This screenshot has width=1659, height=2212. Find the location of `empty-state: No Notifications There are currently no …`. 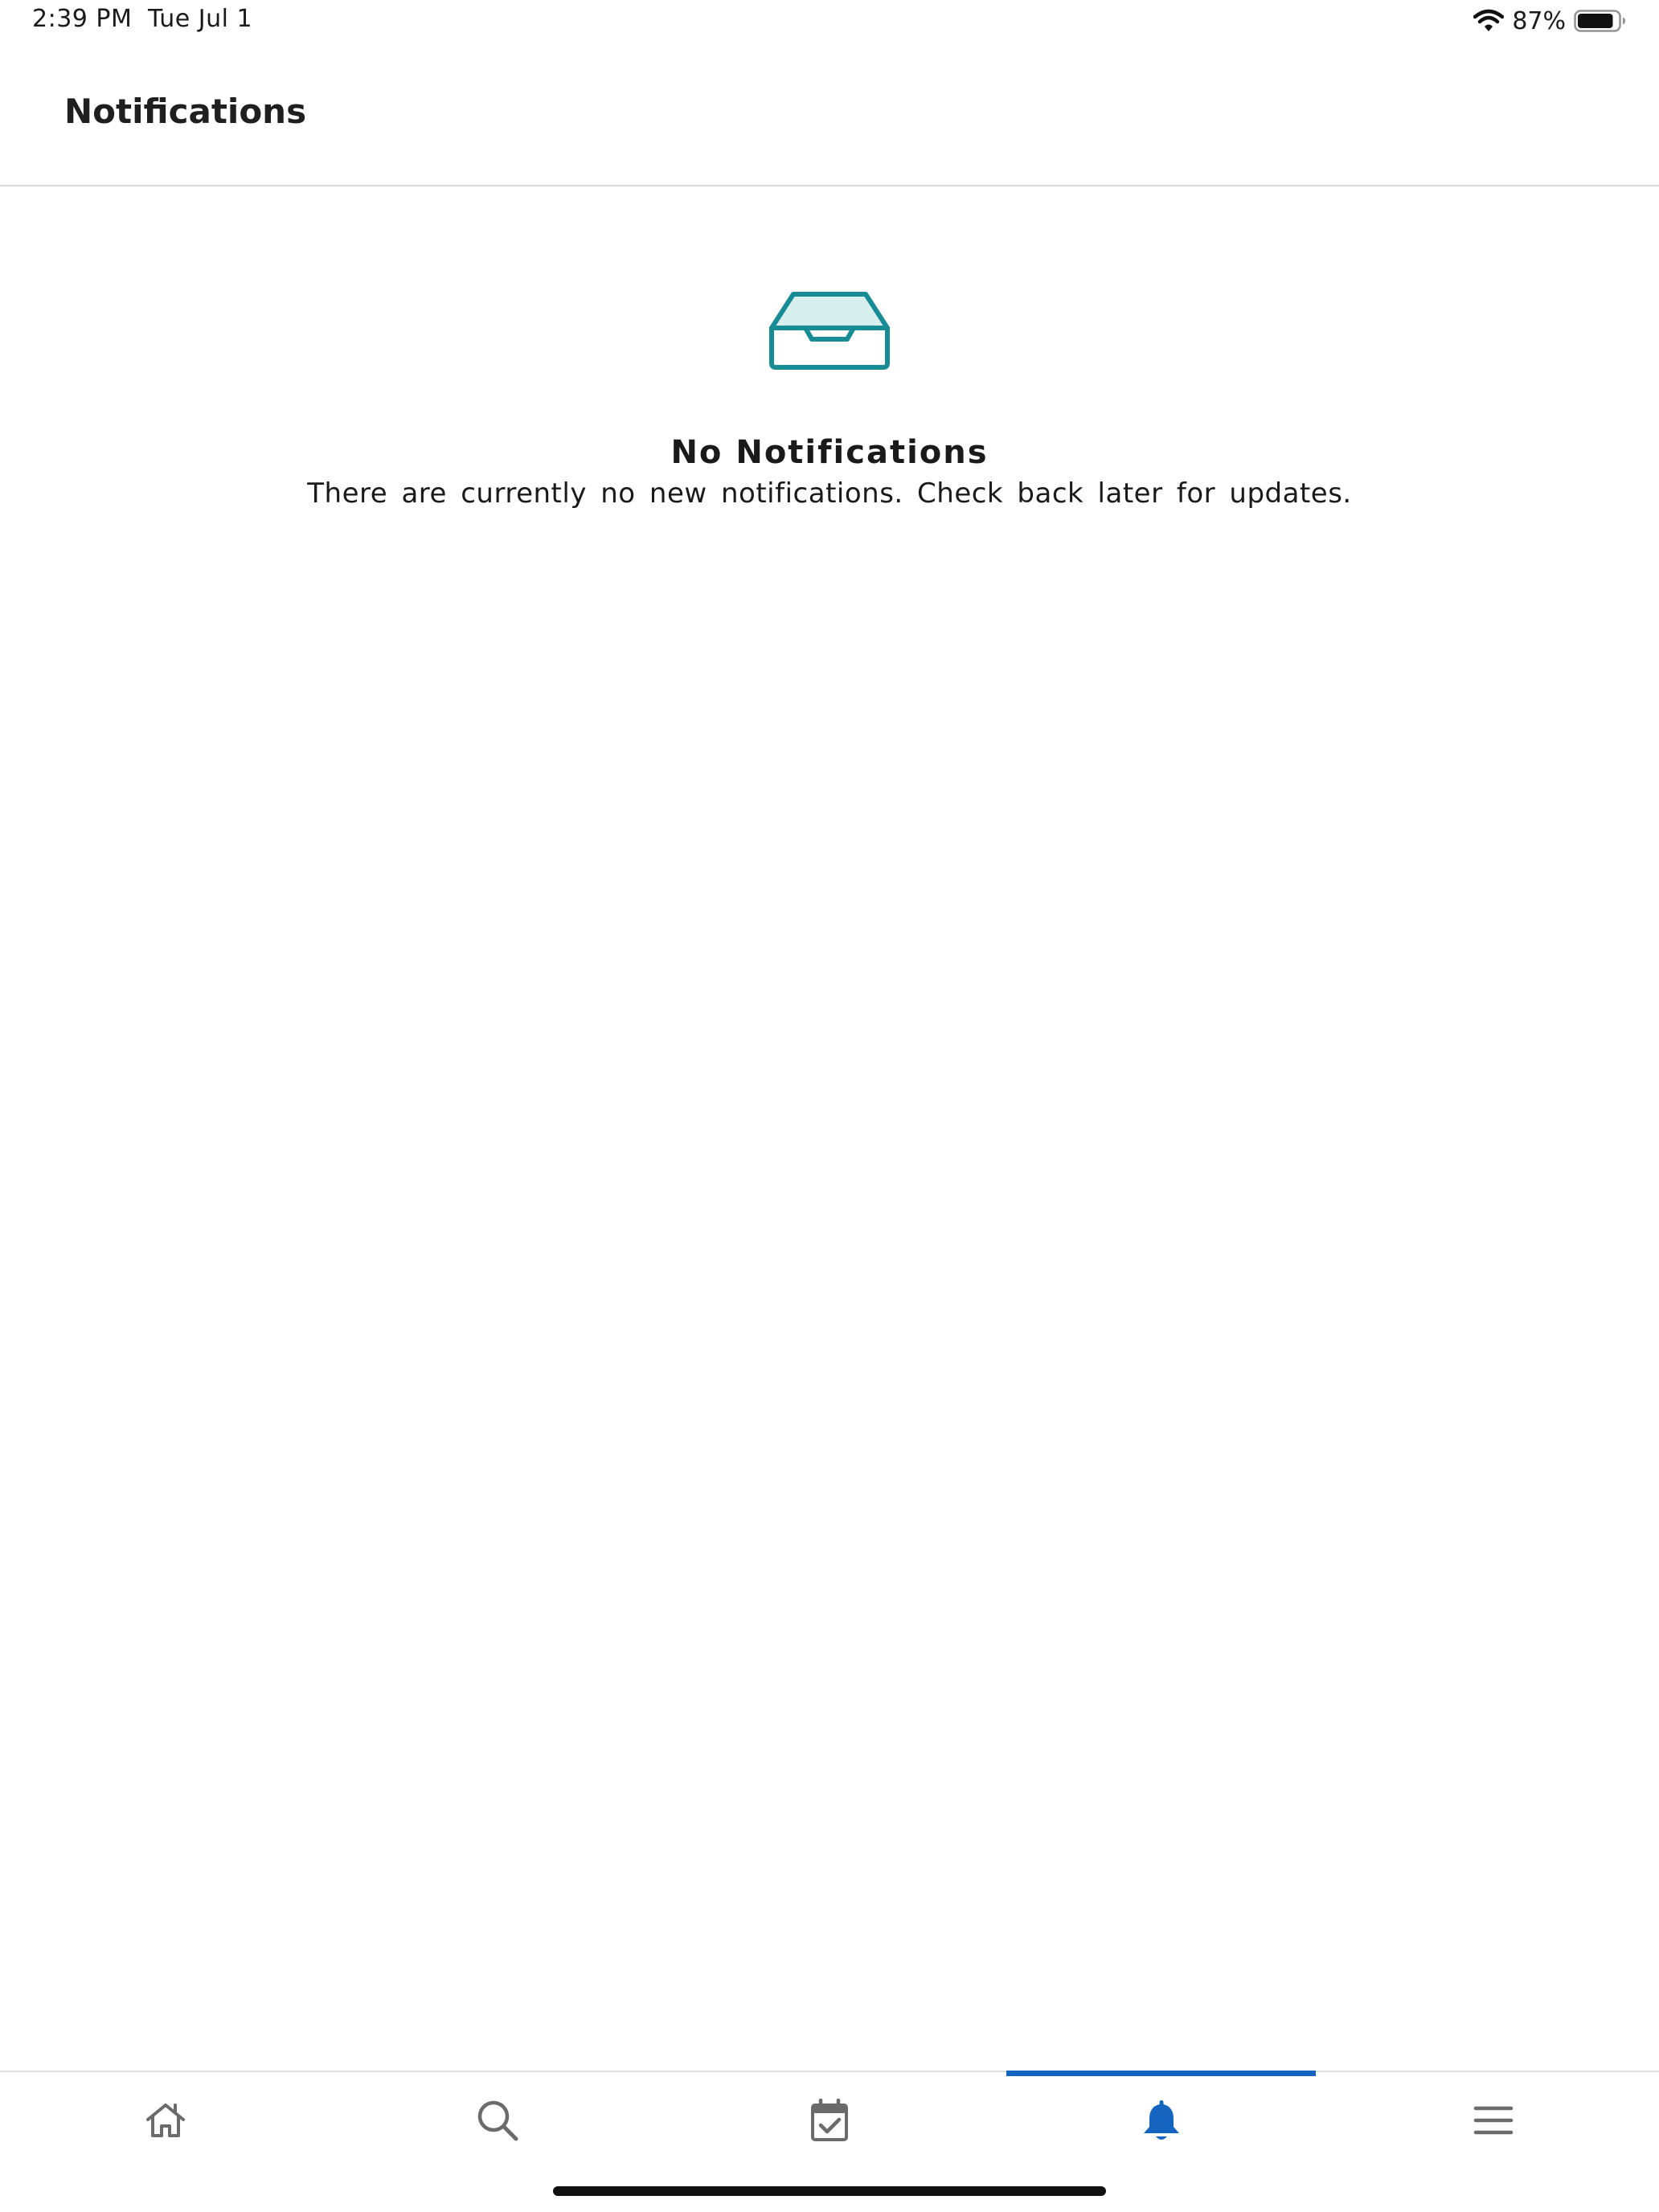

empty-state: No Notifications There are currently no … is located at coordinates (829, 399).